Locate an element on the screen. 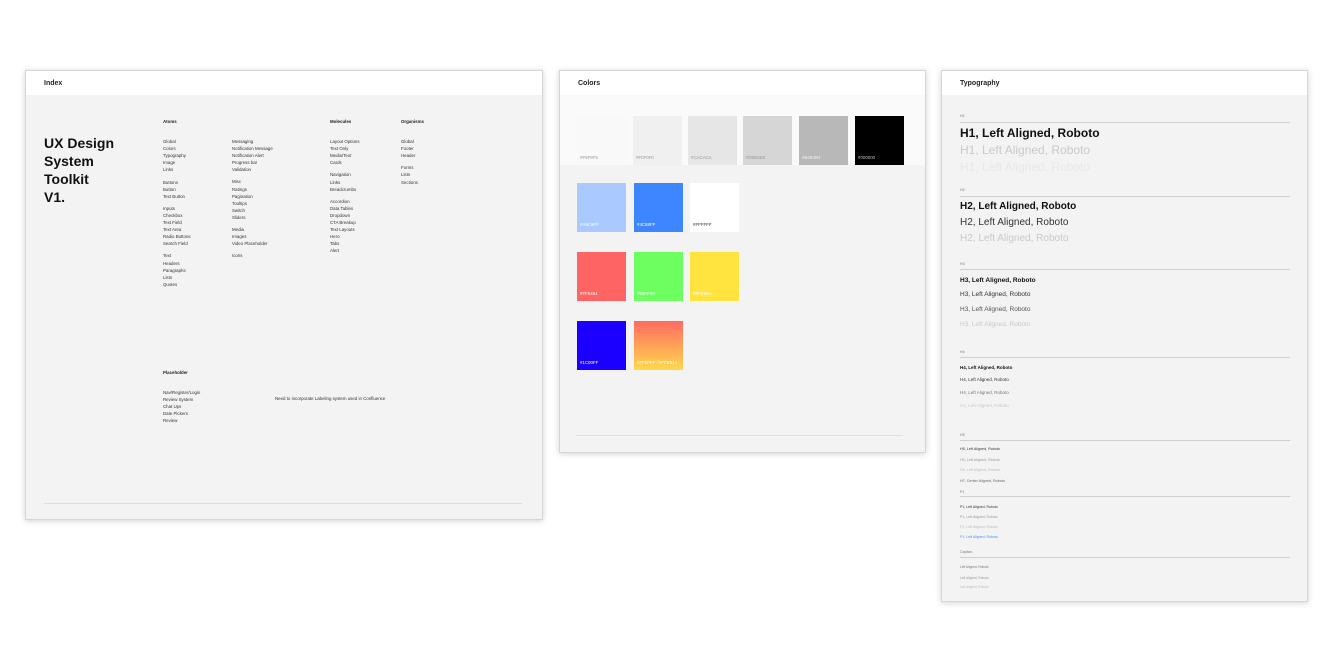  color-swatch: #D6D6D6 is located at coordinates (767, 140).